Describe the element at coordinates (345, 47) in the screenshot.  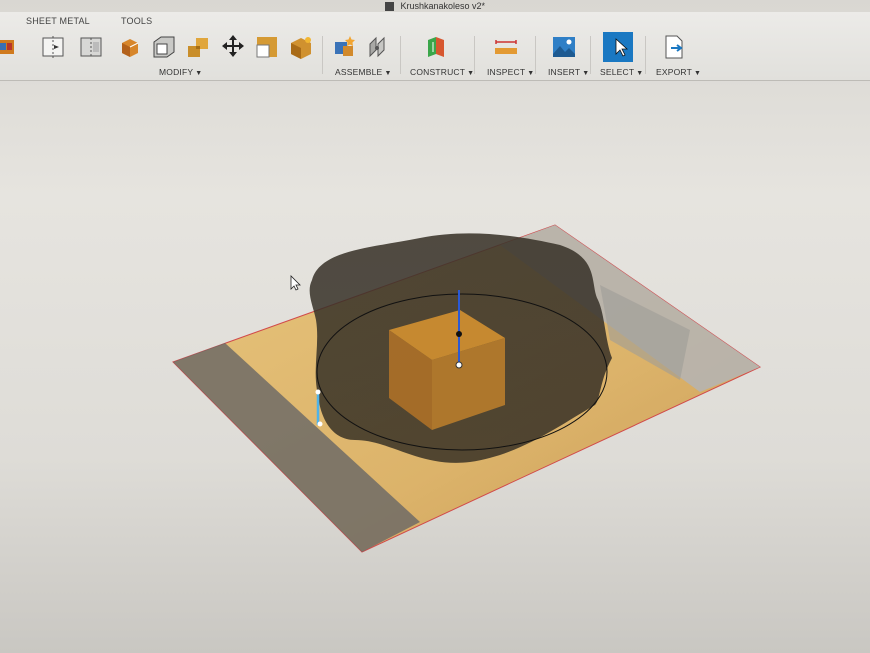
I see `new-component-icon` at that location.